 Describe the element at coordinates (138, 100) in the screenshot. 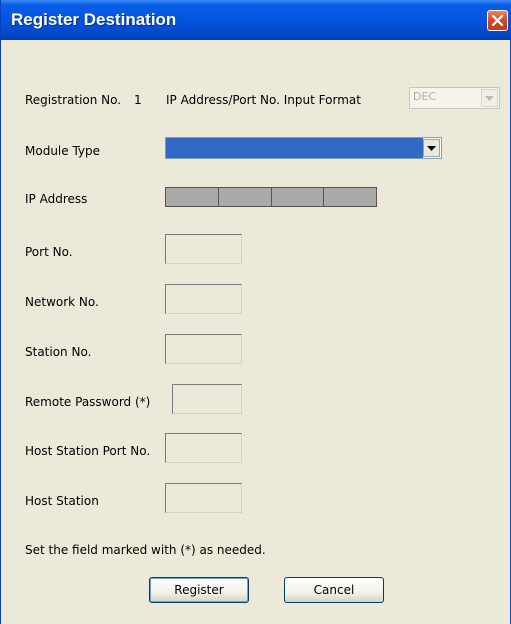

I see `registration-no-value: 1` at that location.